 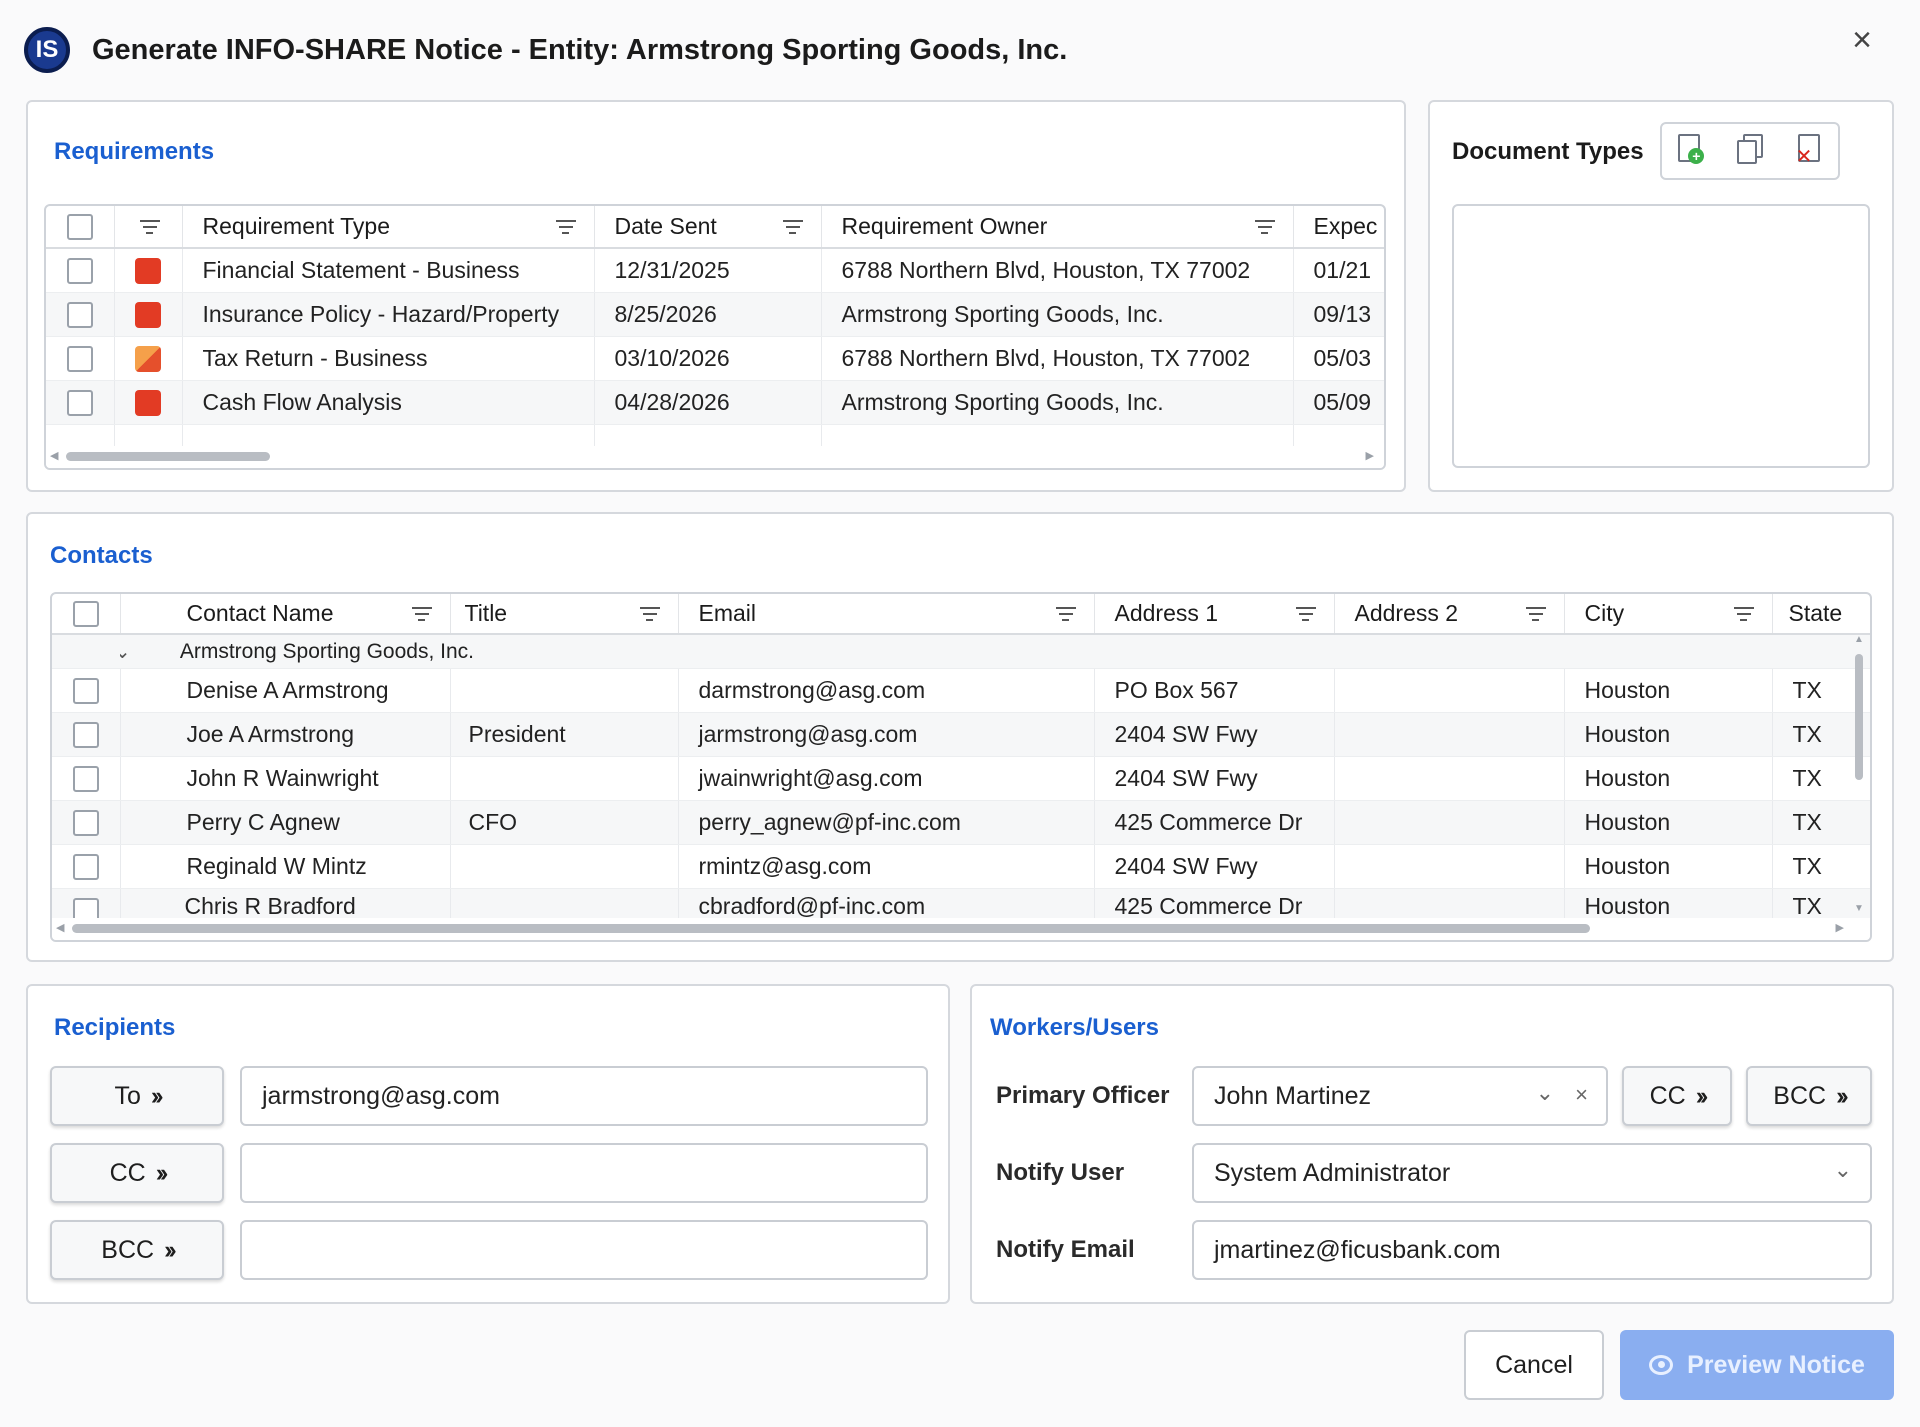 What do you see at coordinates (1214, 690) in the screenshot?
I see `contact-address1-cell: PO Box 567` at bounding box center [1214, 690].